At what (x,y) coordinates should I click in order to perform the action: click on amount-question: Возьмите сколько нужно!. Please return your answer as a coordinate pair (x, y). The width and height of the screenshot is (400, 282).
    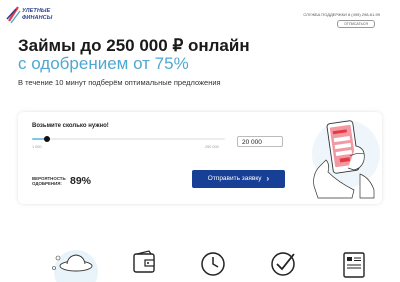
    Looking at the image, I should click on (70, 126).